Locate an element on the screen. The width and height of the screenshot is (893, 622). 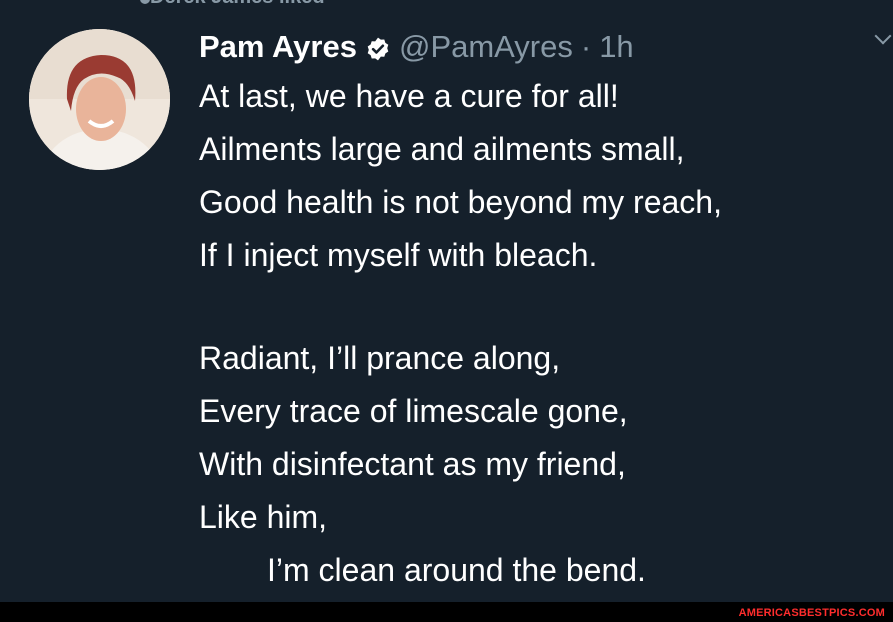
heart-icon is located at coordinates (145, 2).